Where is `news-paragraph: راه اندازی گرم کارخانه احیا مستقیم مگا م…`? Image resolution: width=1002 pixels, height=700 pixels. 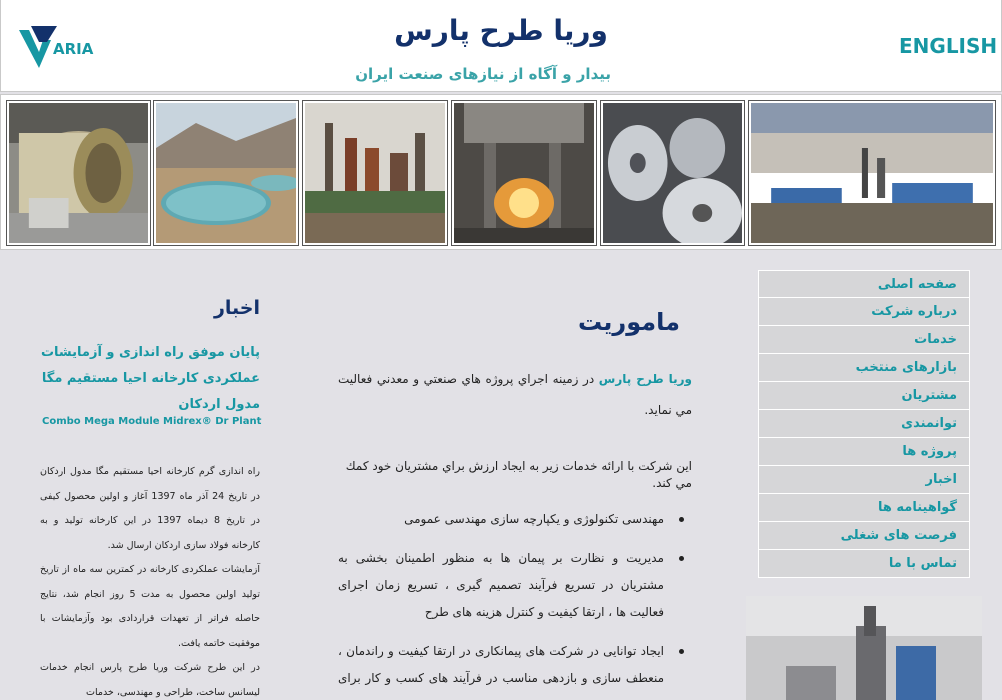 news-paragraph: راه اندازی گرم کارخانه احیا مستقیم مگا م… is located at coordinates (150, 508).